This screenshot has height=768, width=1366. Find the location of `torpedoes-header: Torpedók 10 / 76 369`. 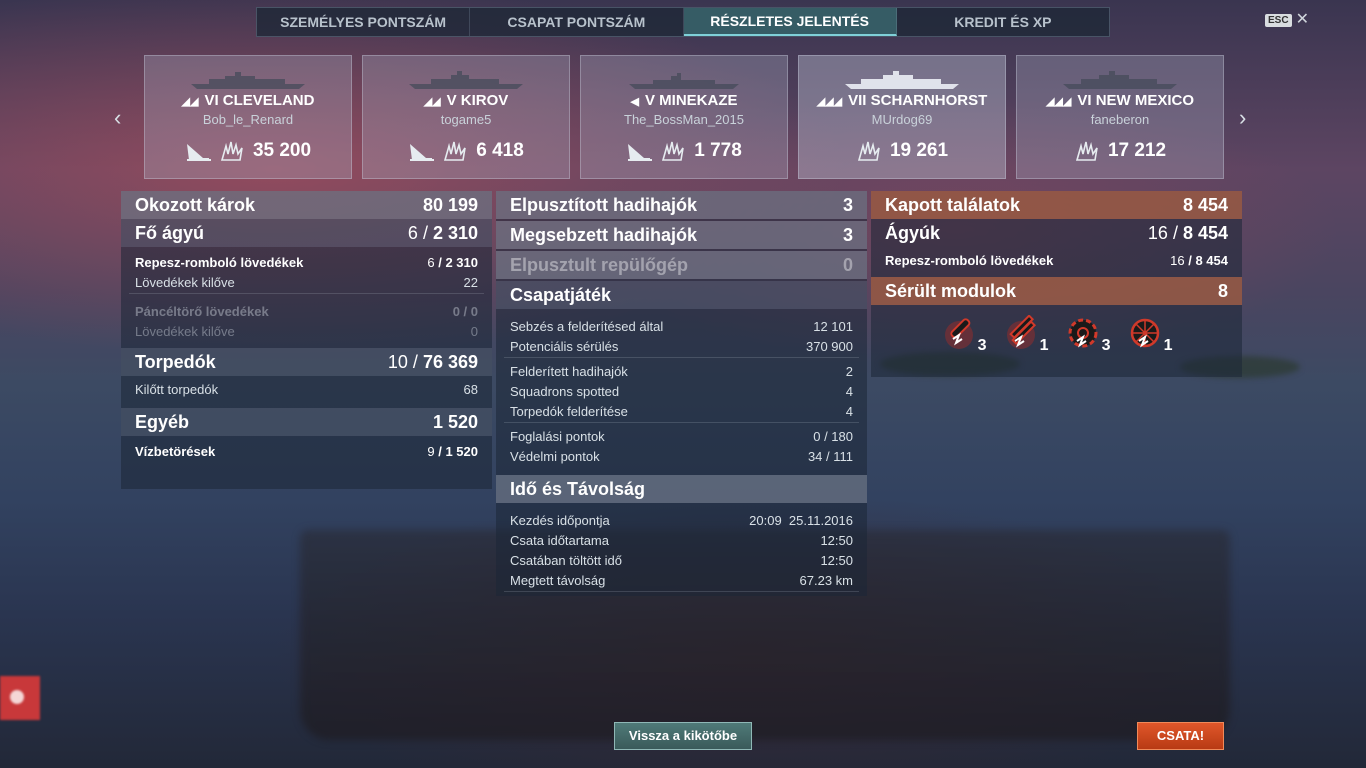

torpedoes-header: Torpedók 10 / 76 369 is located at coordinates (306, 362).